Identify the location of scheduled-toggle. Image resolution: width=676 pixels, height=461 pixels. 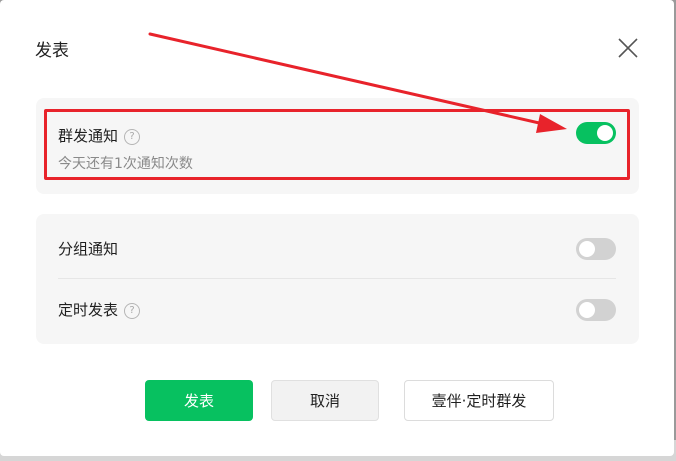
(596, 310).